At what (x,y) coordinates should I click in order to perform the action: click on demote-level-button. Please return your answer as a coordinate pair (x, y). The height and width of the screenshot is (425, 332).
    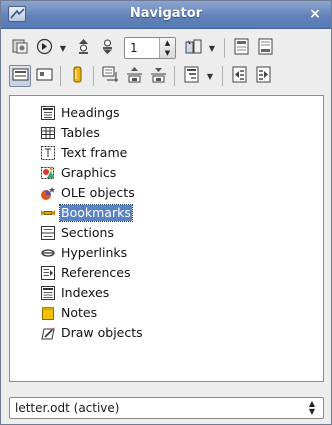
    Looking at the image, I should click on (263, 76).